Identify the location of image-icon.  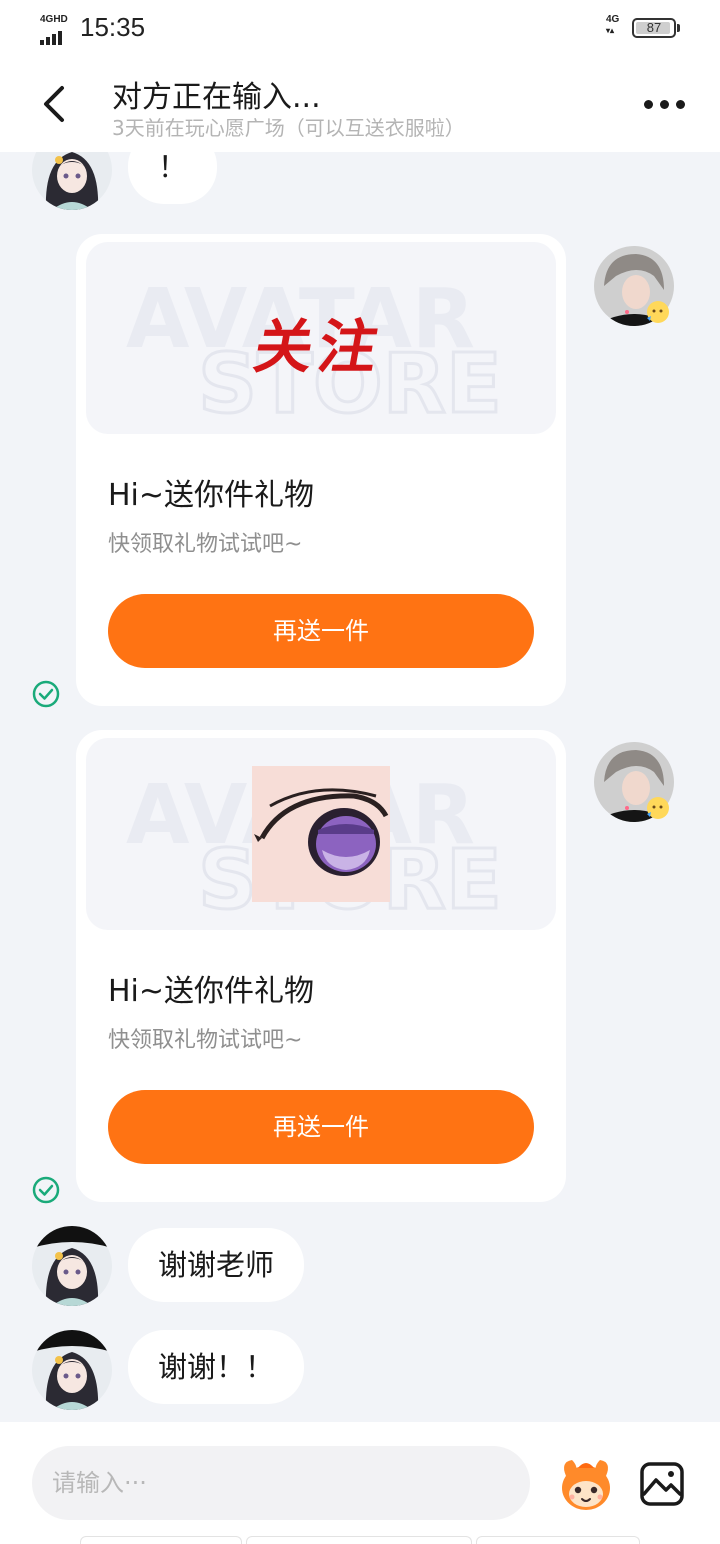
(662, 1484).